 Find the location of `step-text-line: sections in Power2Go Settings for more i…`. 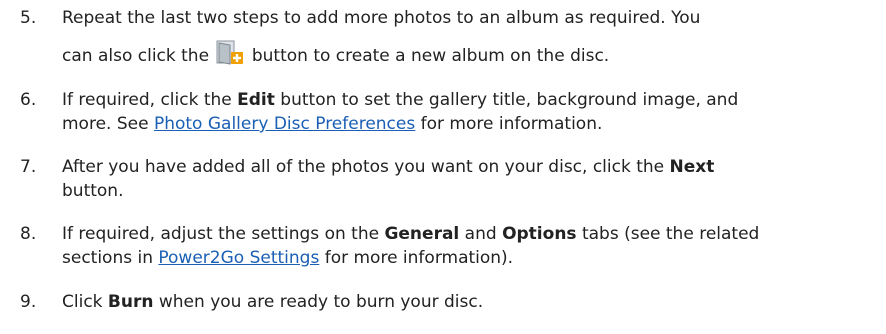

step-text-line: sections in Power2Go Settings for more i… is located at coordinates (462, 258).